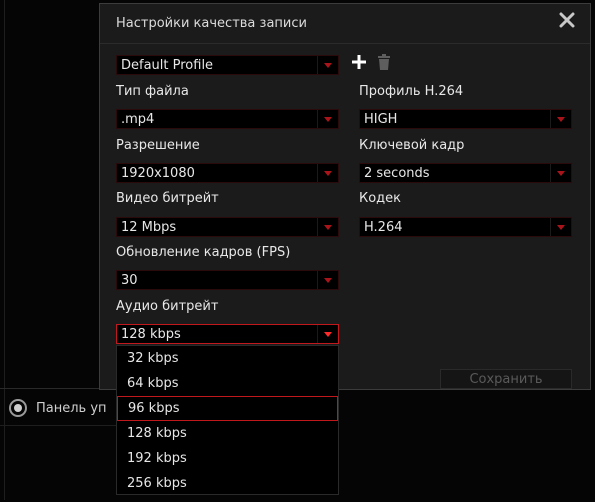 This screenshot has height=502, width=595. I want to click on camera-ring-icon, so click(18, 408).